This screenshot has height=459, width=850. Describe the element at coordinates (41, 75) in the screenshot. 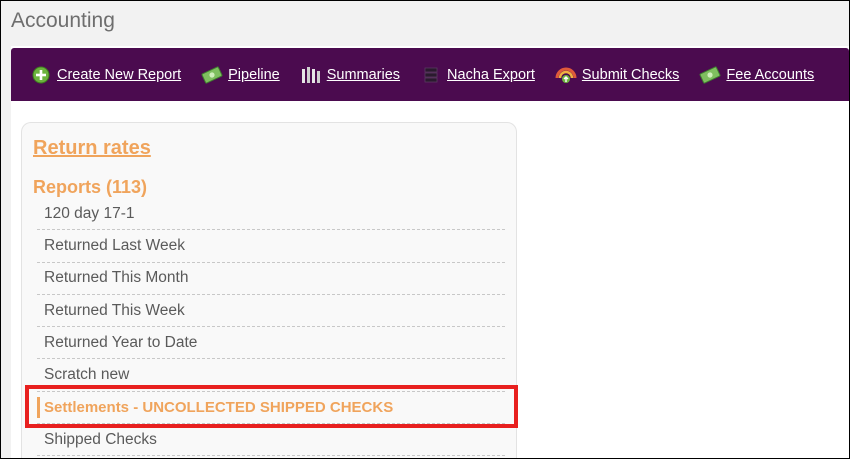

I see `plus-circle-icon` at that location.